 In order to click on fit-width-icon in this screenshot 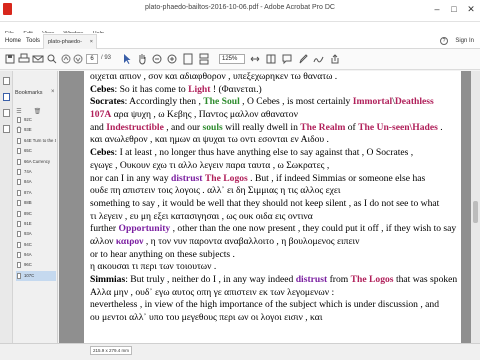, I will do `click(255, 59)`.